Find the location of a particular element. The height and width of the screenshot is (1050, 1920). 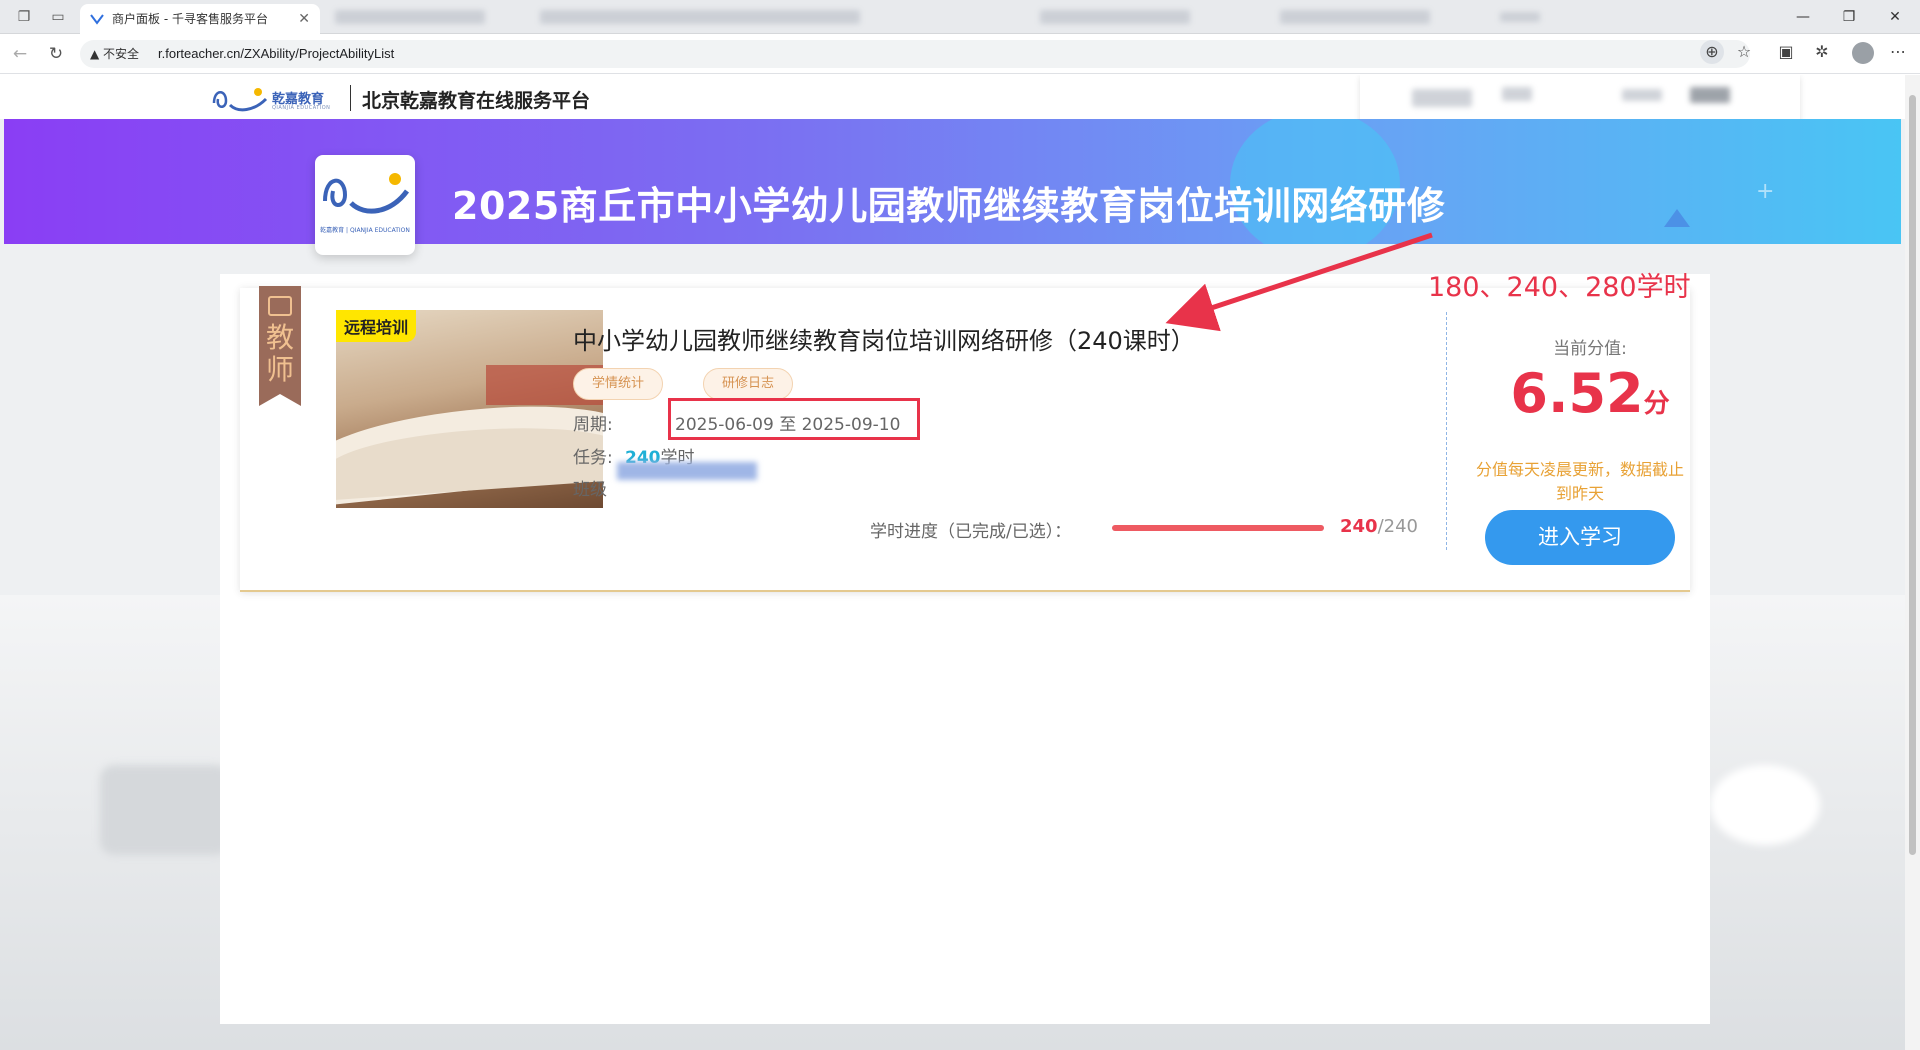

favorite-star-icon: ☆ is located at coordinates (1744, 52).